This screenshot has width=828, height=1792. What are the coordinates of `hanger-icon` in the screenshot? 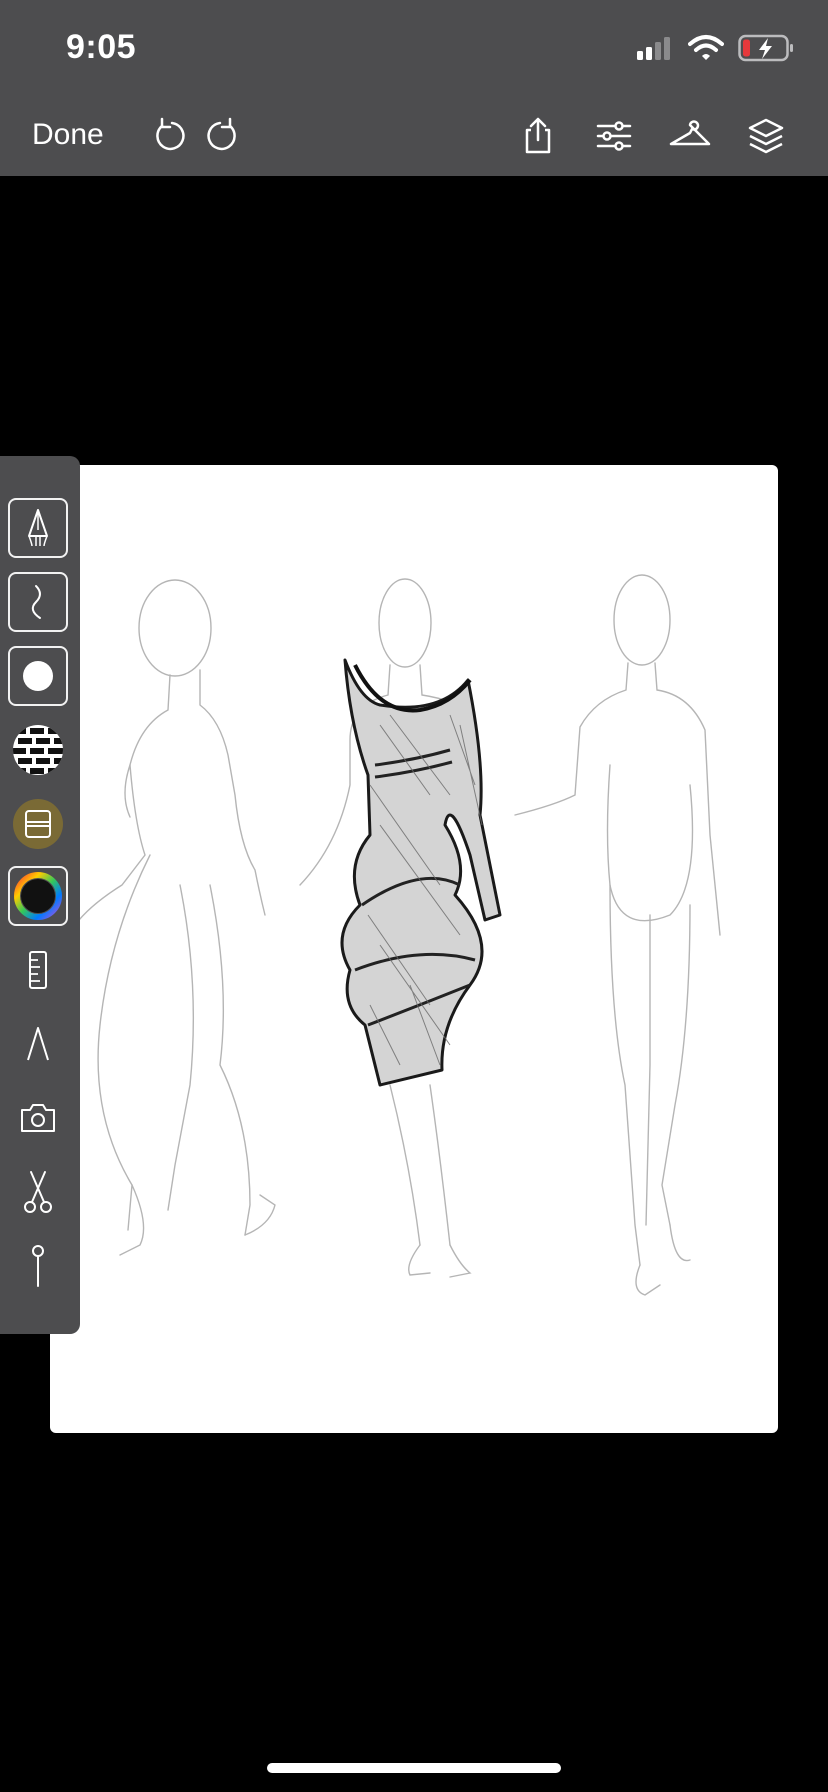 It's located at (690, 136).